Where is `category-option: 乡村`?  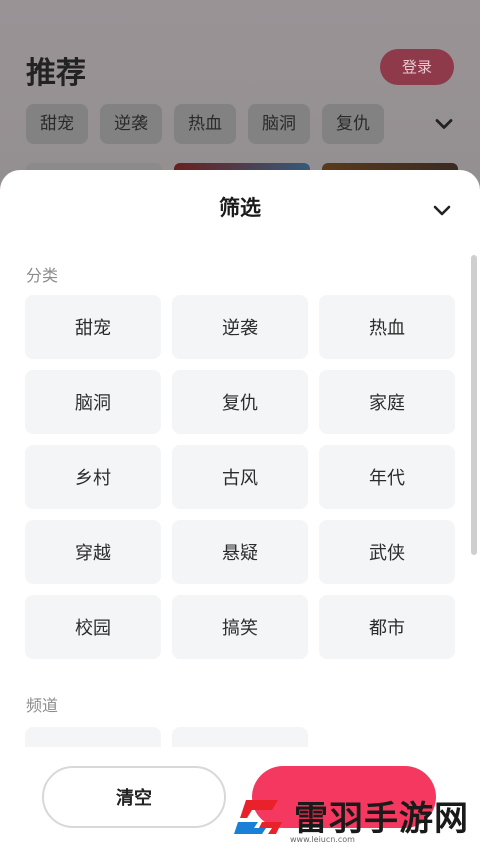
category-option: 乡村 is located at coordinates (93, 477).